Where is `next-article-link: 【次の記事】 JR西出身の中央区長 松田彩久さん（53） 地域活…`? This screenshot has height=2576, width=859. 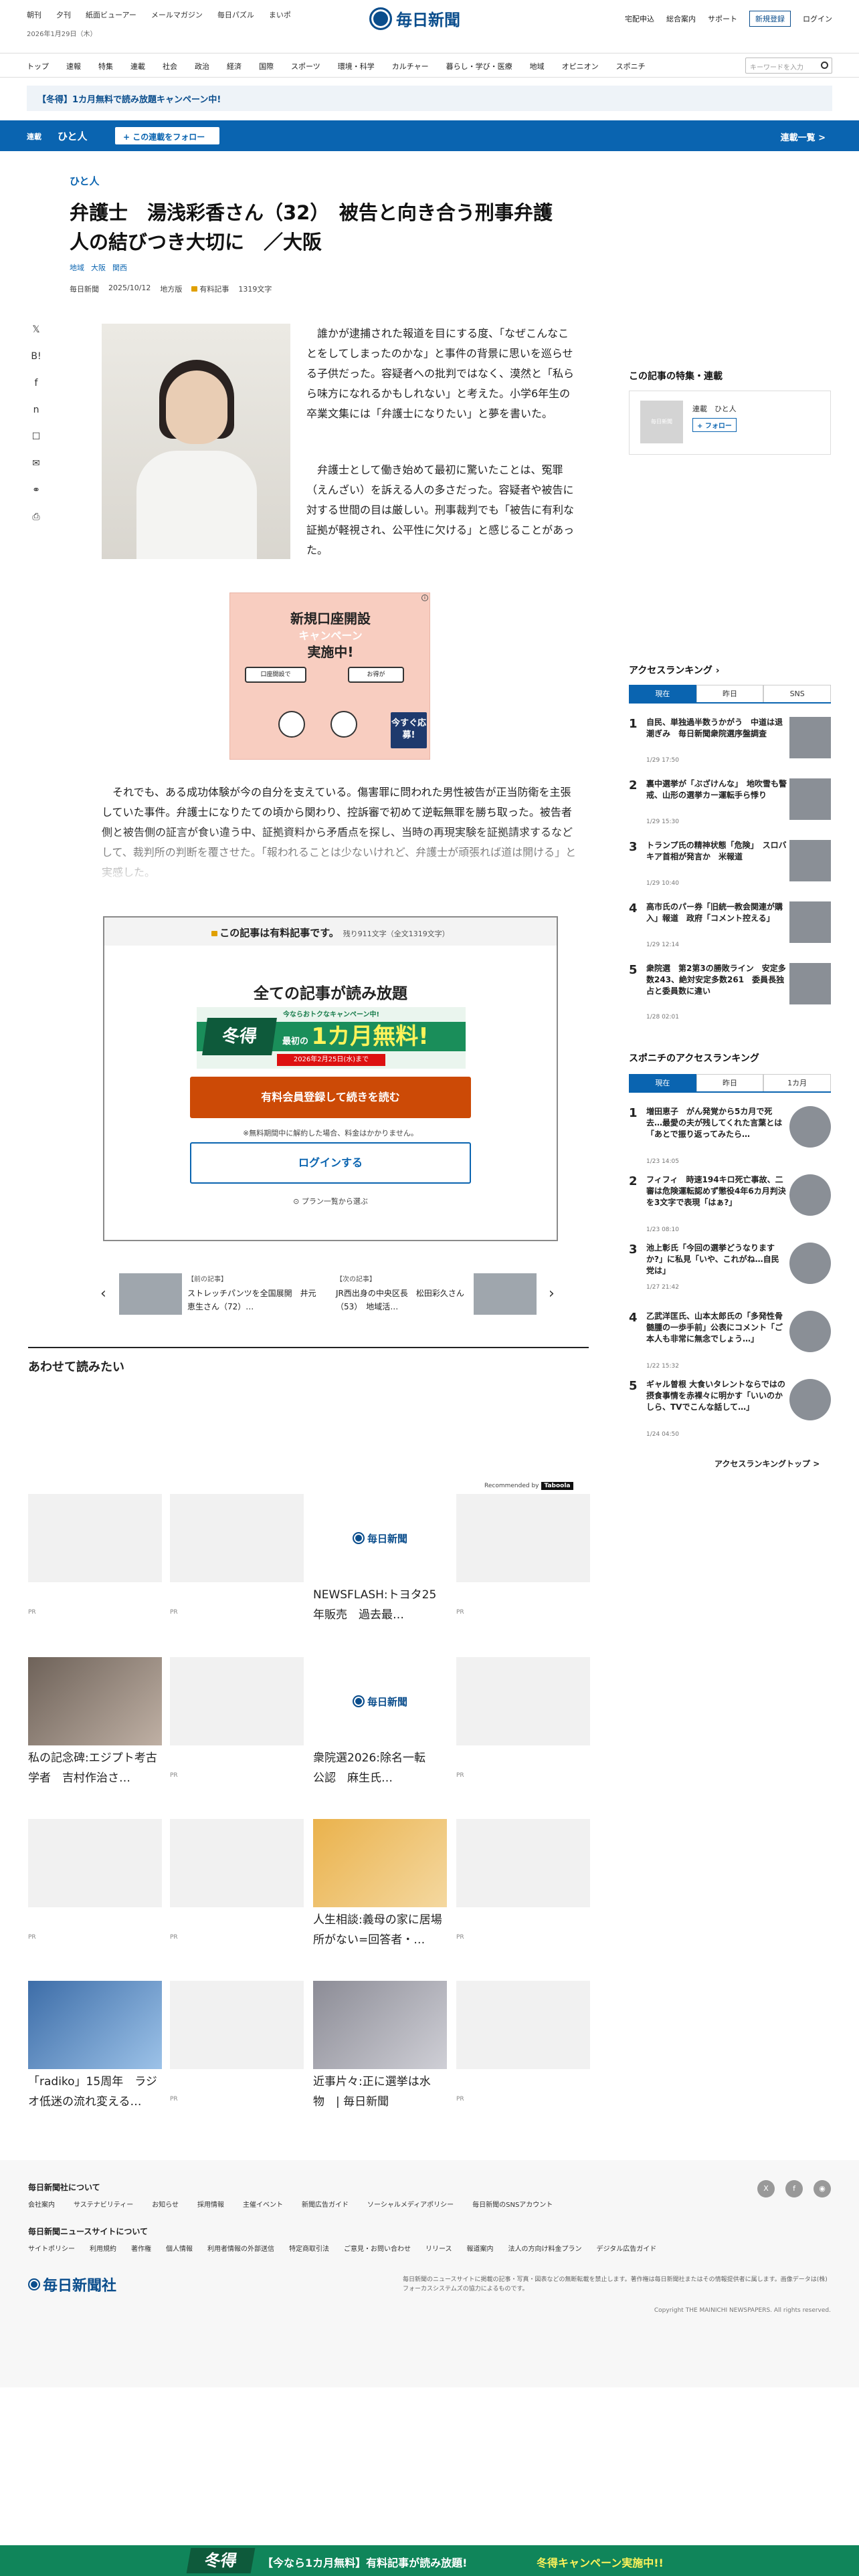 next-article-link: 【次の記事】 JR西出身の中央区長 松田彩久さん（53） 地域活… is located at coordinates (437, 1294).